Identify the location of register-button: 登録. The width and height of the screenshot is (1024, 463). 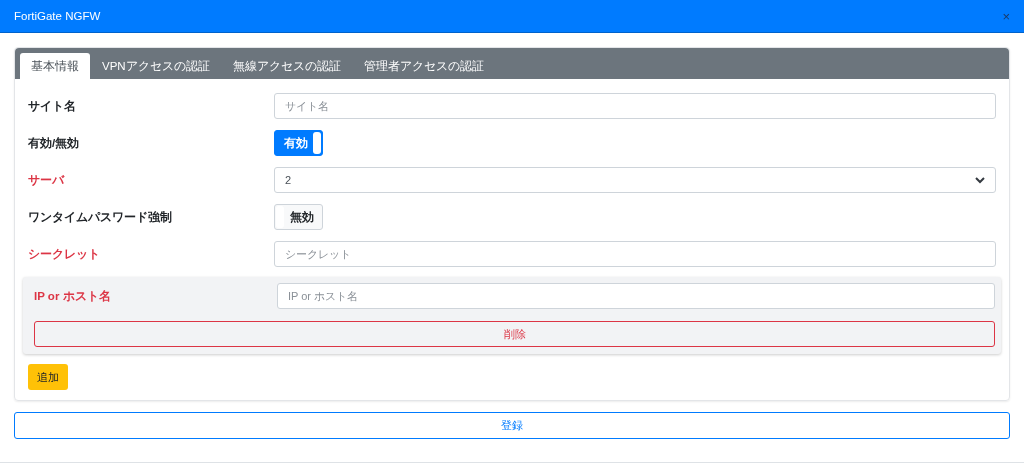
(512, 425).